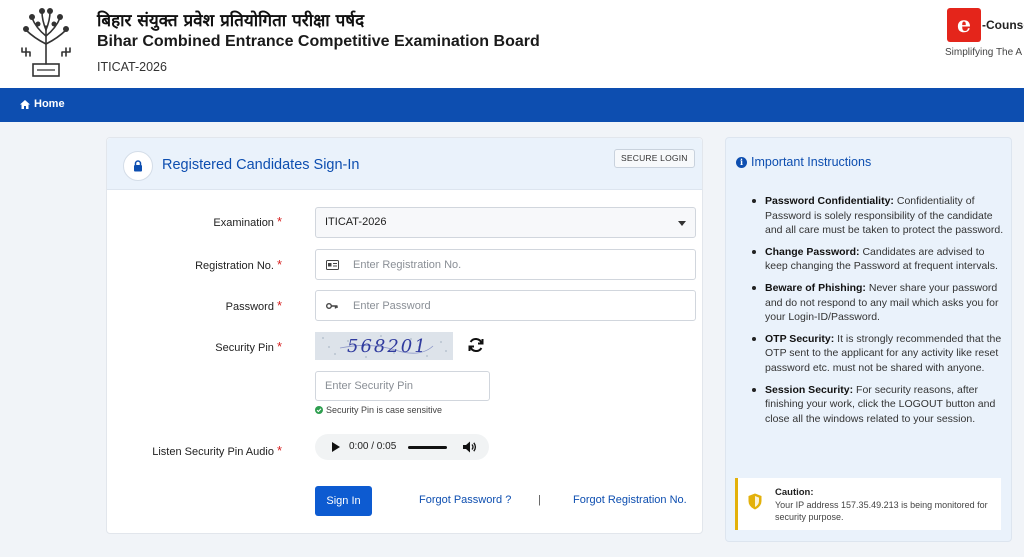 Image resolution: width=1024 pixels, height=557 pixels. Describe the element at coordinates (512, 105) in the screenshot. I see `main-navbar: Home` at that location.